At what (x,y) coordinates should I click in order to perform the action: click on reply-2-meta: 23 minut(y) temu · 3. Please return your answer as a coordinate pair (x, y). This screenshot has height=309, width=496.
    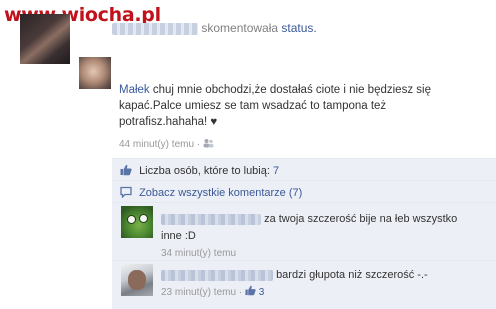
    Looking at the image, I should click on (326, 292).